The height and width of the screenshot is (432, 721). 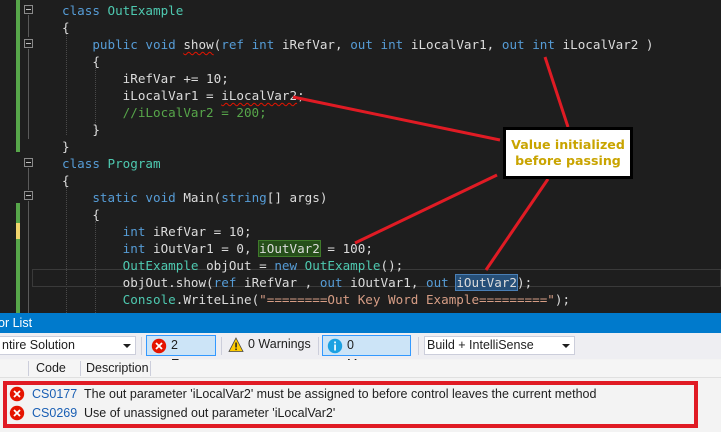 What do you see at coordinates (517, 224) in the screenshot?
I see `arrow-to-ioutvar2-arg` at bounding box center [517, 224].